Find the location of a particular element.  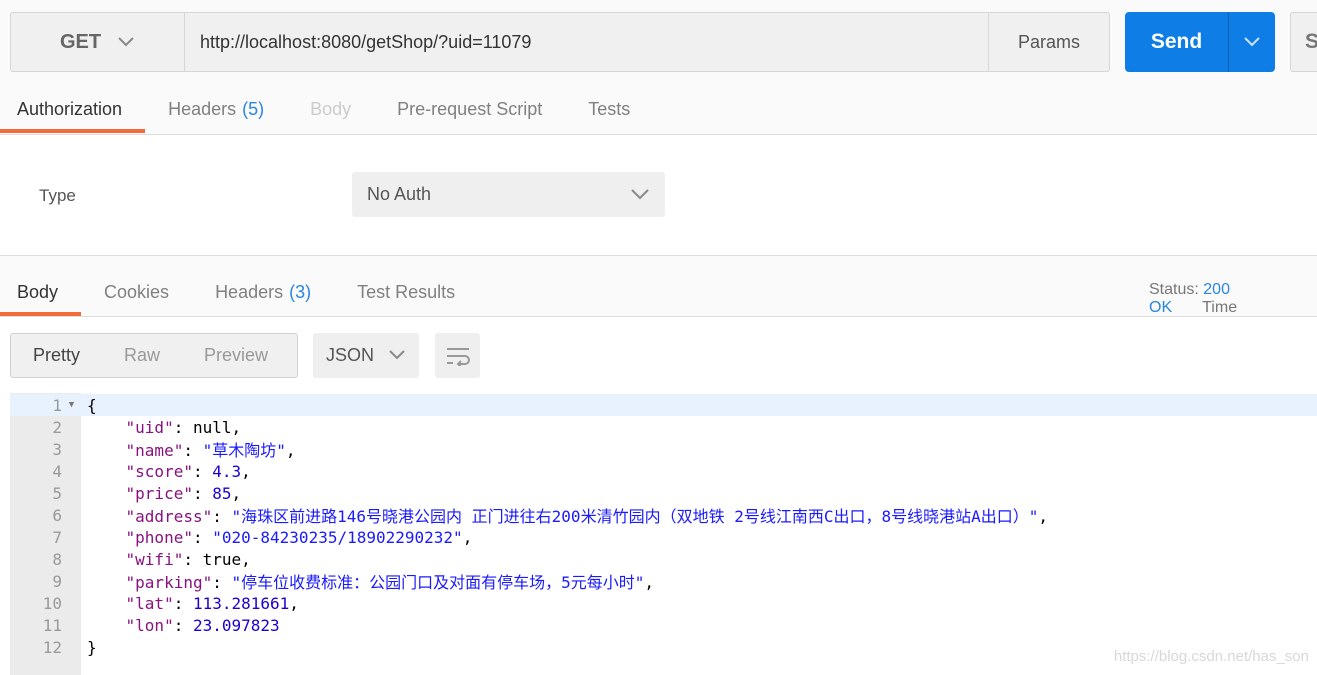

json-number: 23.097823 is located at coordinates (236, 625).